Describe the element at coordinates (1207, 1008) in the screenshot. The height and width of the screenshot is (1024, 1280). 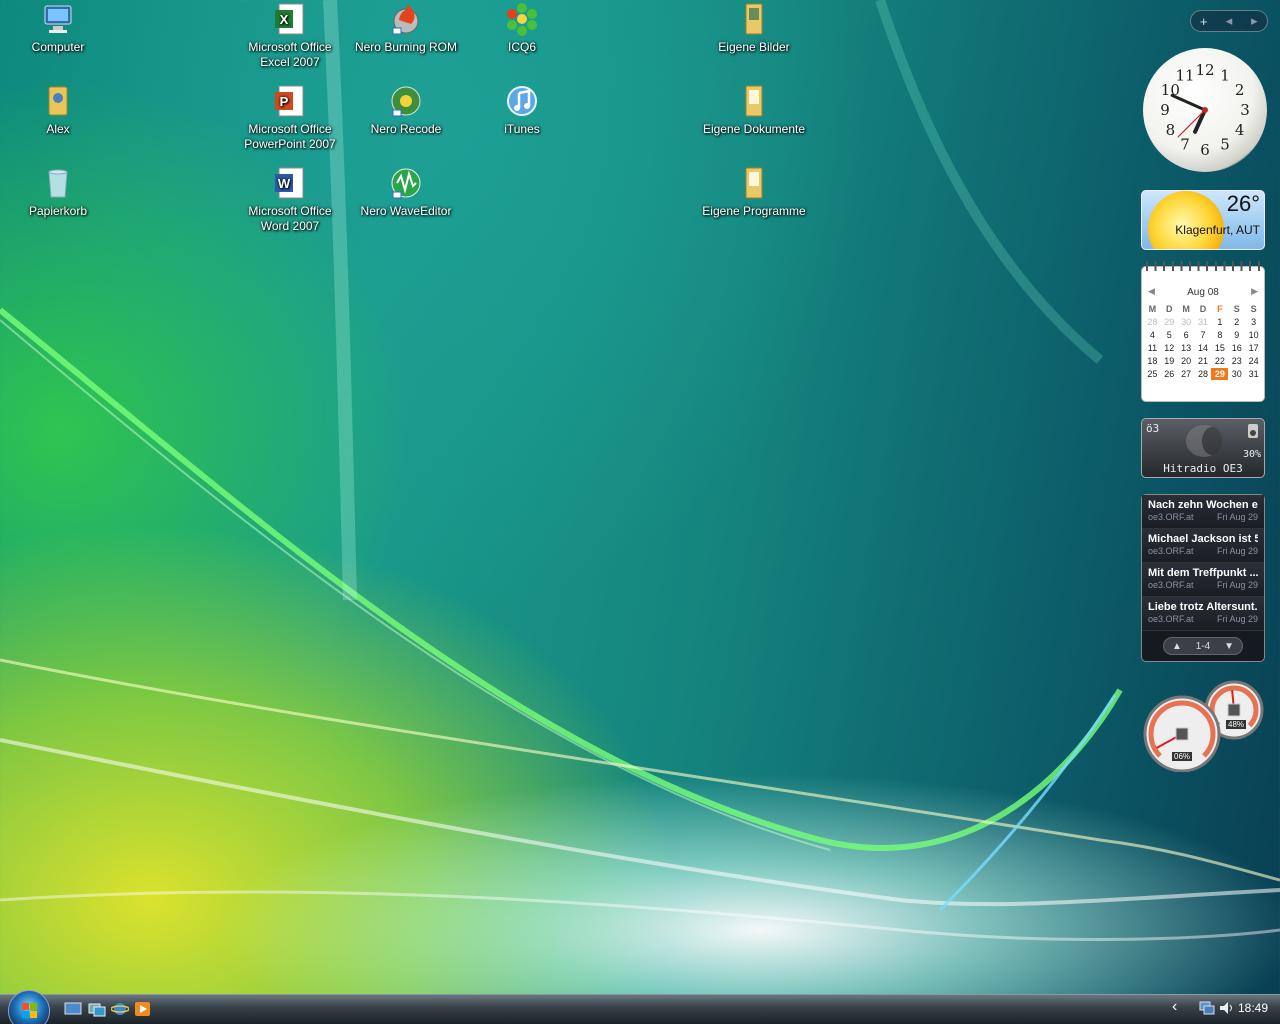
I see `network-icon` at that location.